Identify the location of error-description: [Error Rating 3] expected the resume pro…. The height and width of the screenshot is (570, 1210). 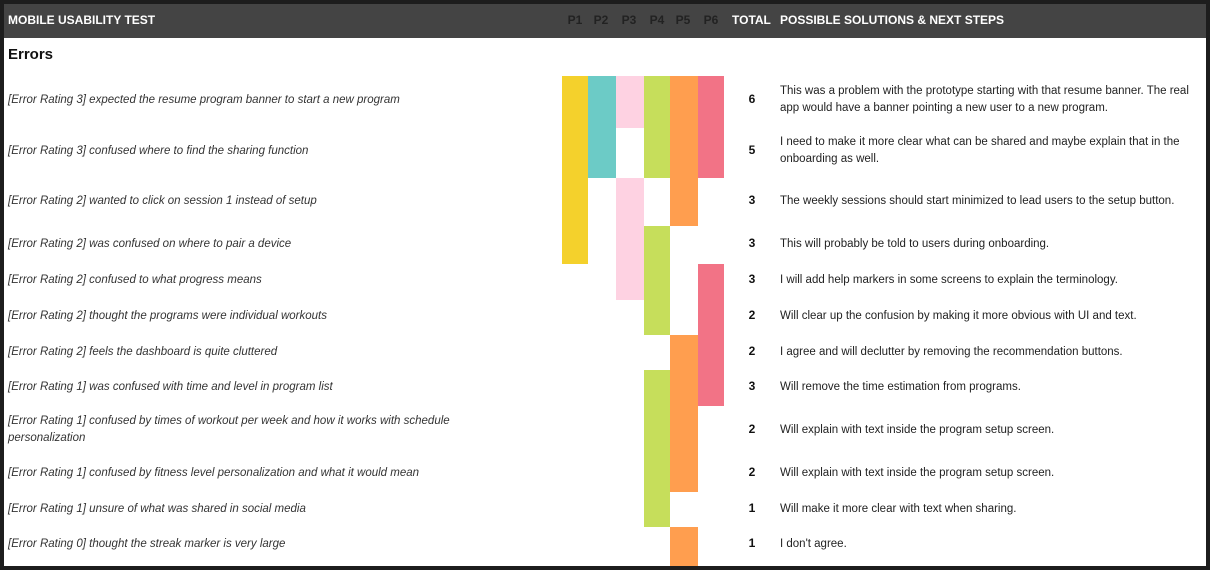
(204, 100).